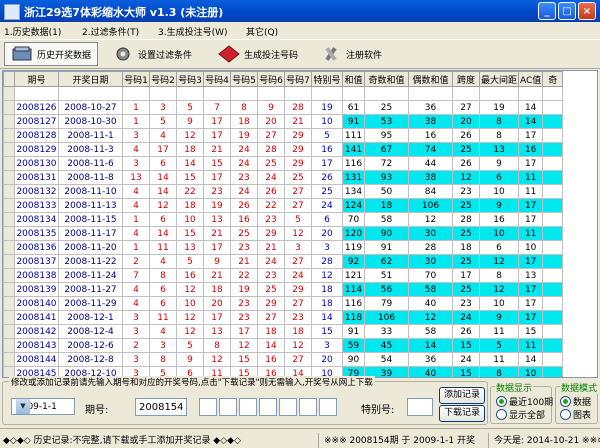  I want to click on number-cell: 19, so click(244, 135).